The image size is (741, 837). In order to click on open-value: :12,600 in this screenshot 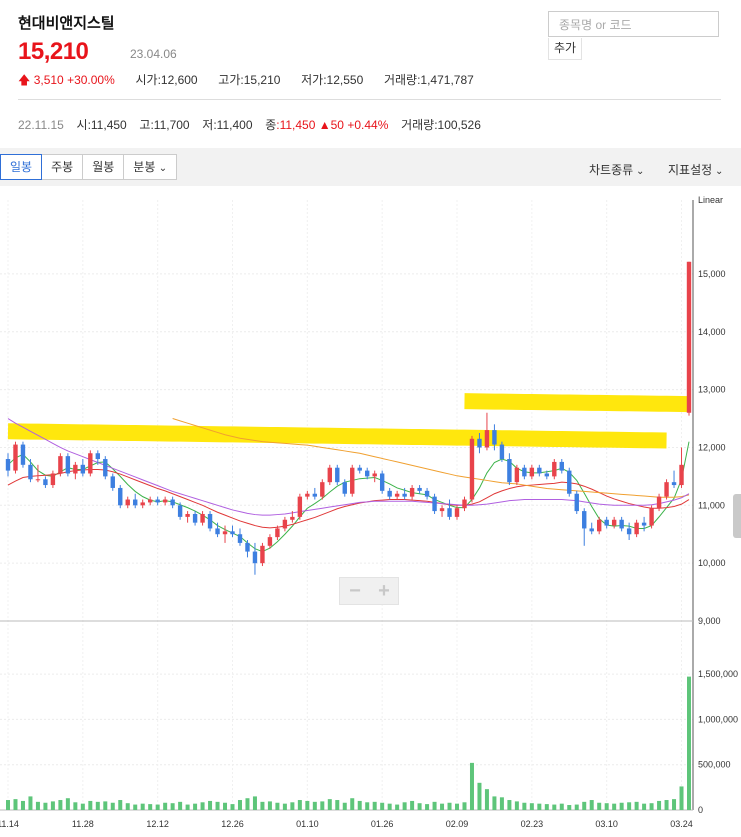, I will do `click(177, 80)`.